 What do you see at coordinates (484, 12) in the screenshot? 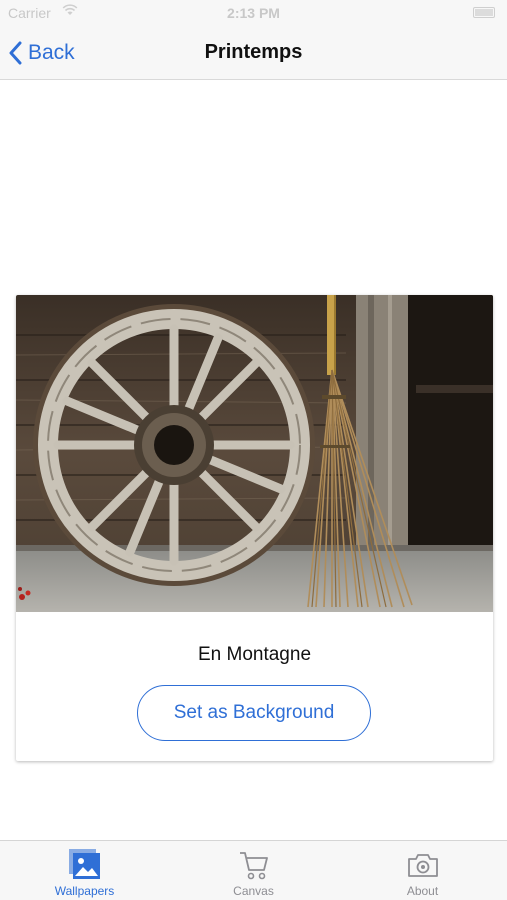
I see `battery-icon` at bounding box center [484, 12].